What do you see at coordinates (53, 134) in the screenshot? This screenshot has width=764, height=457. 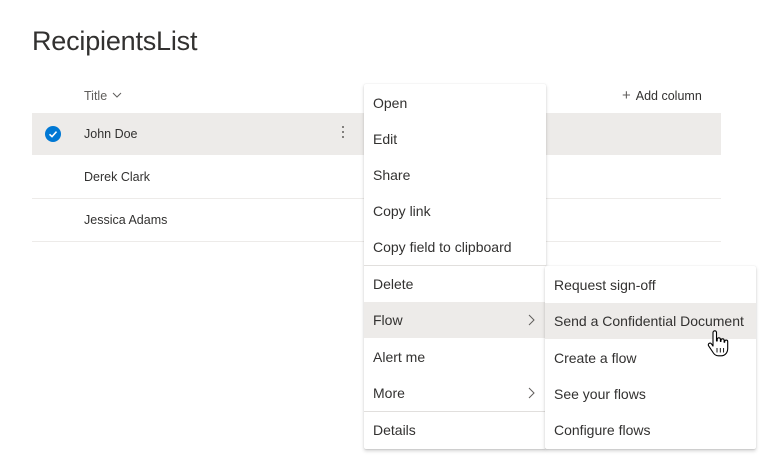 I see `checkmark-circle-icon` at bounding box center [53, 134].